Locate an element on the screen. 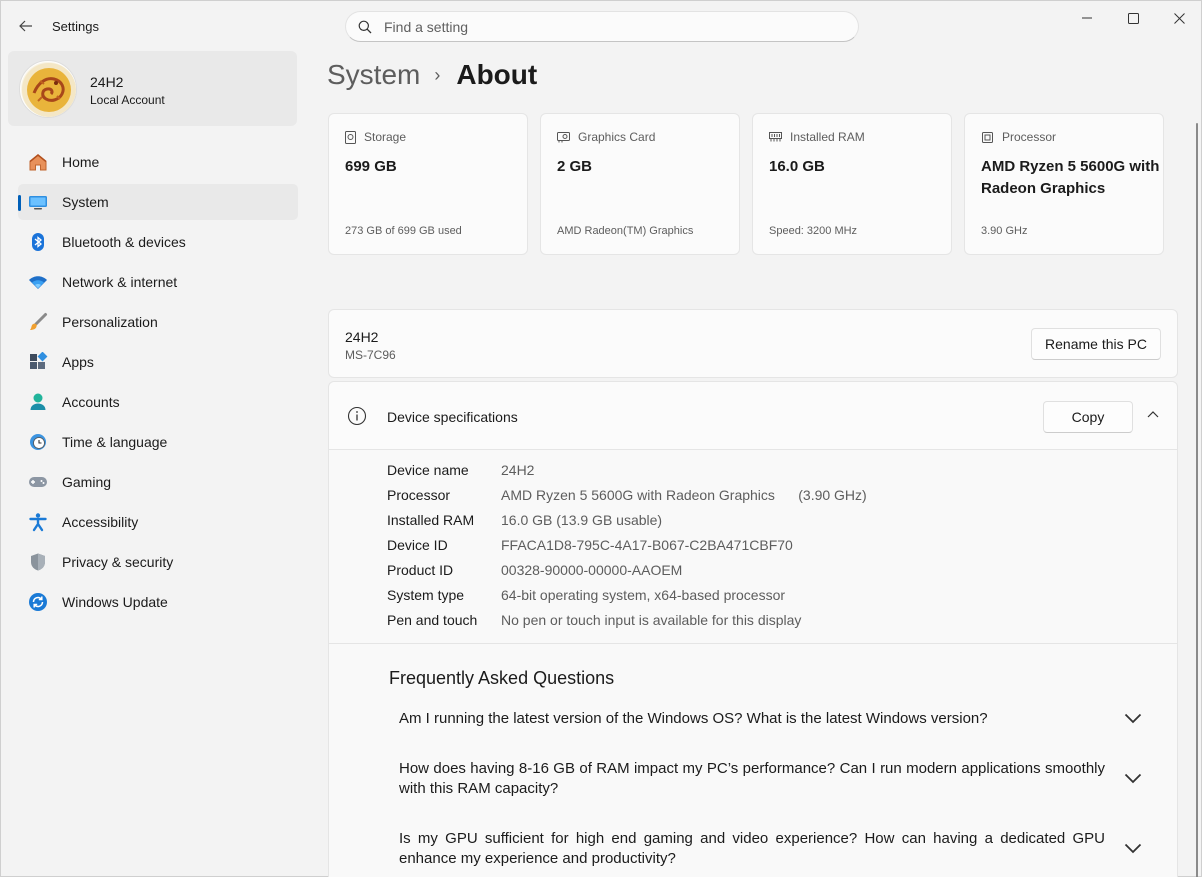 The image size is (1202, 877). sidebar-item-label: Personalization is located at coordinates (110, 322).